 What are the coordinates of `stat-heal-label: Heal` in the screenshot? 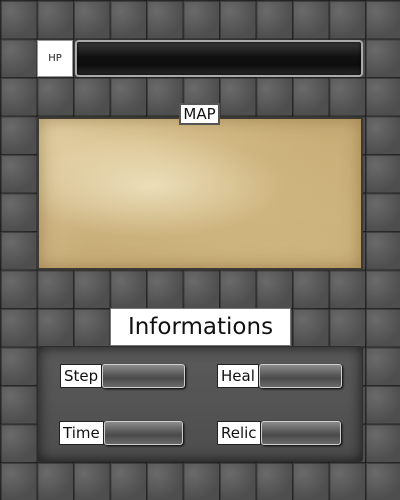 It's located at (238, 376).